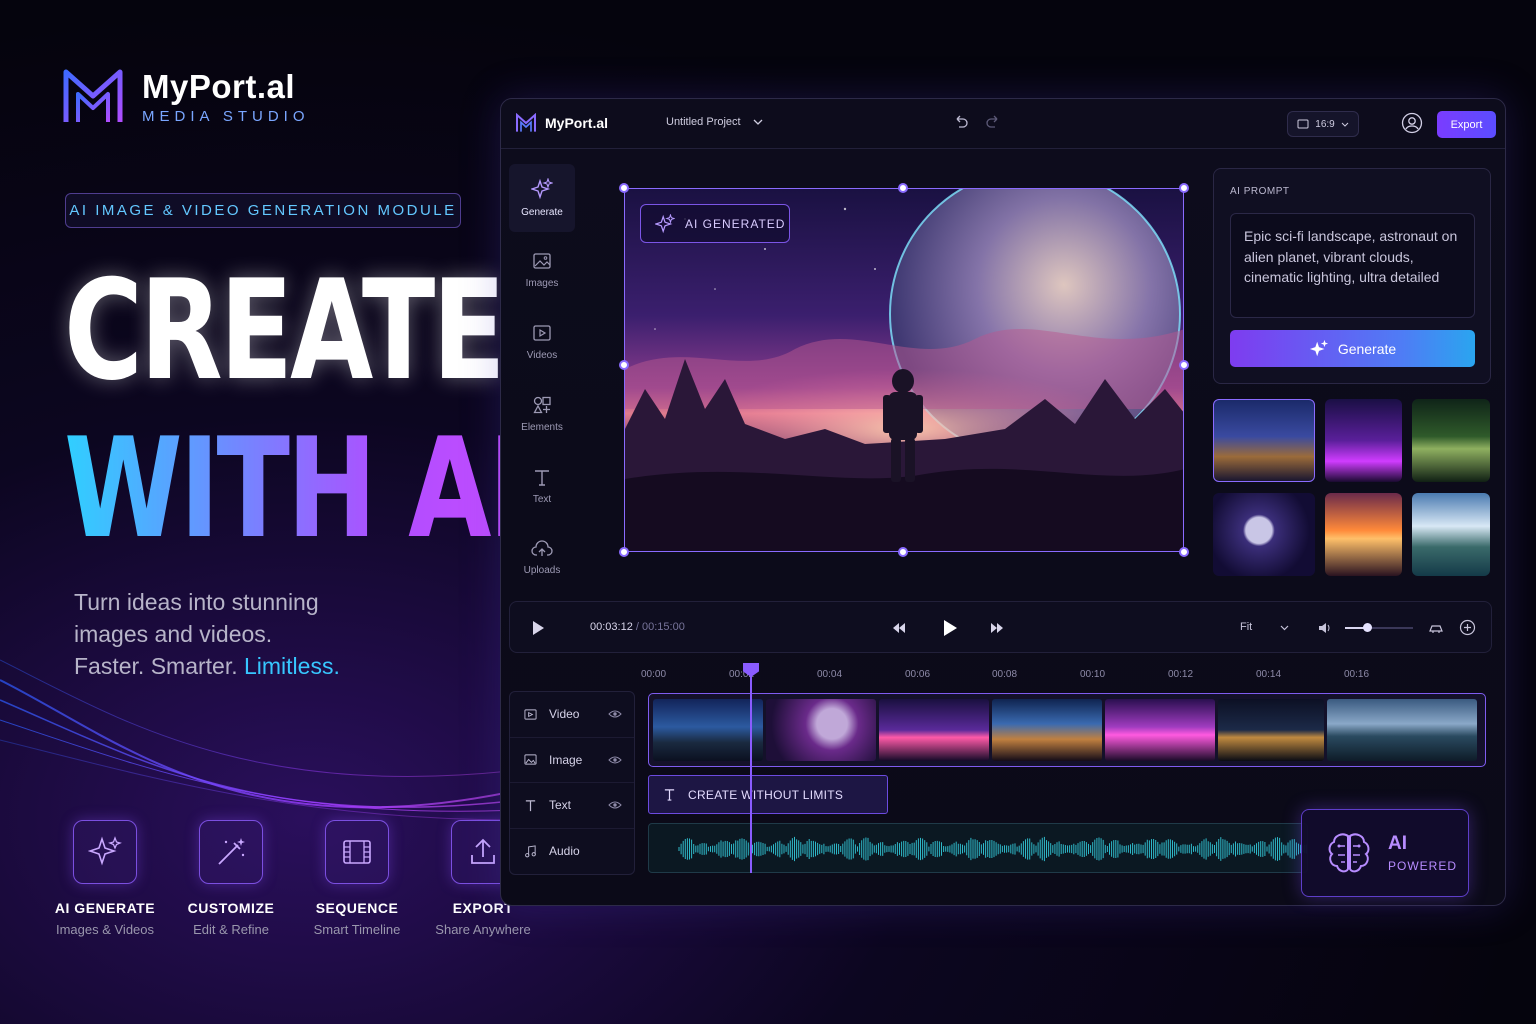  Describe the element at coordinates (542, 261) in the screenshot. I see `image-icon` at that location.